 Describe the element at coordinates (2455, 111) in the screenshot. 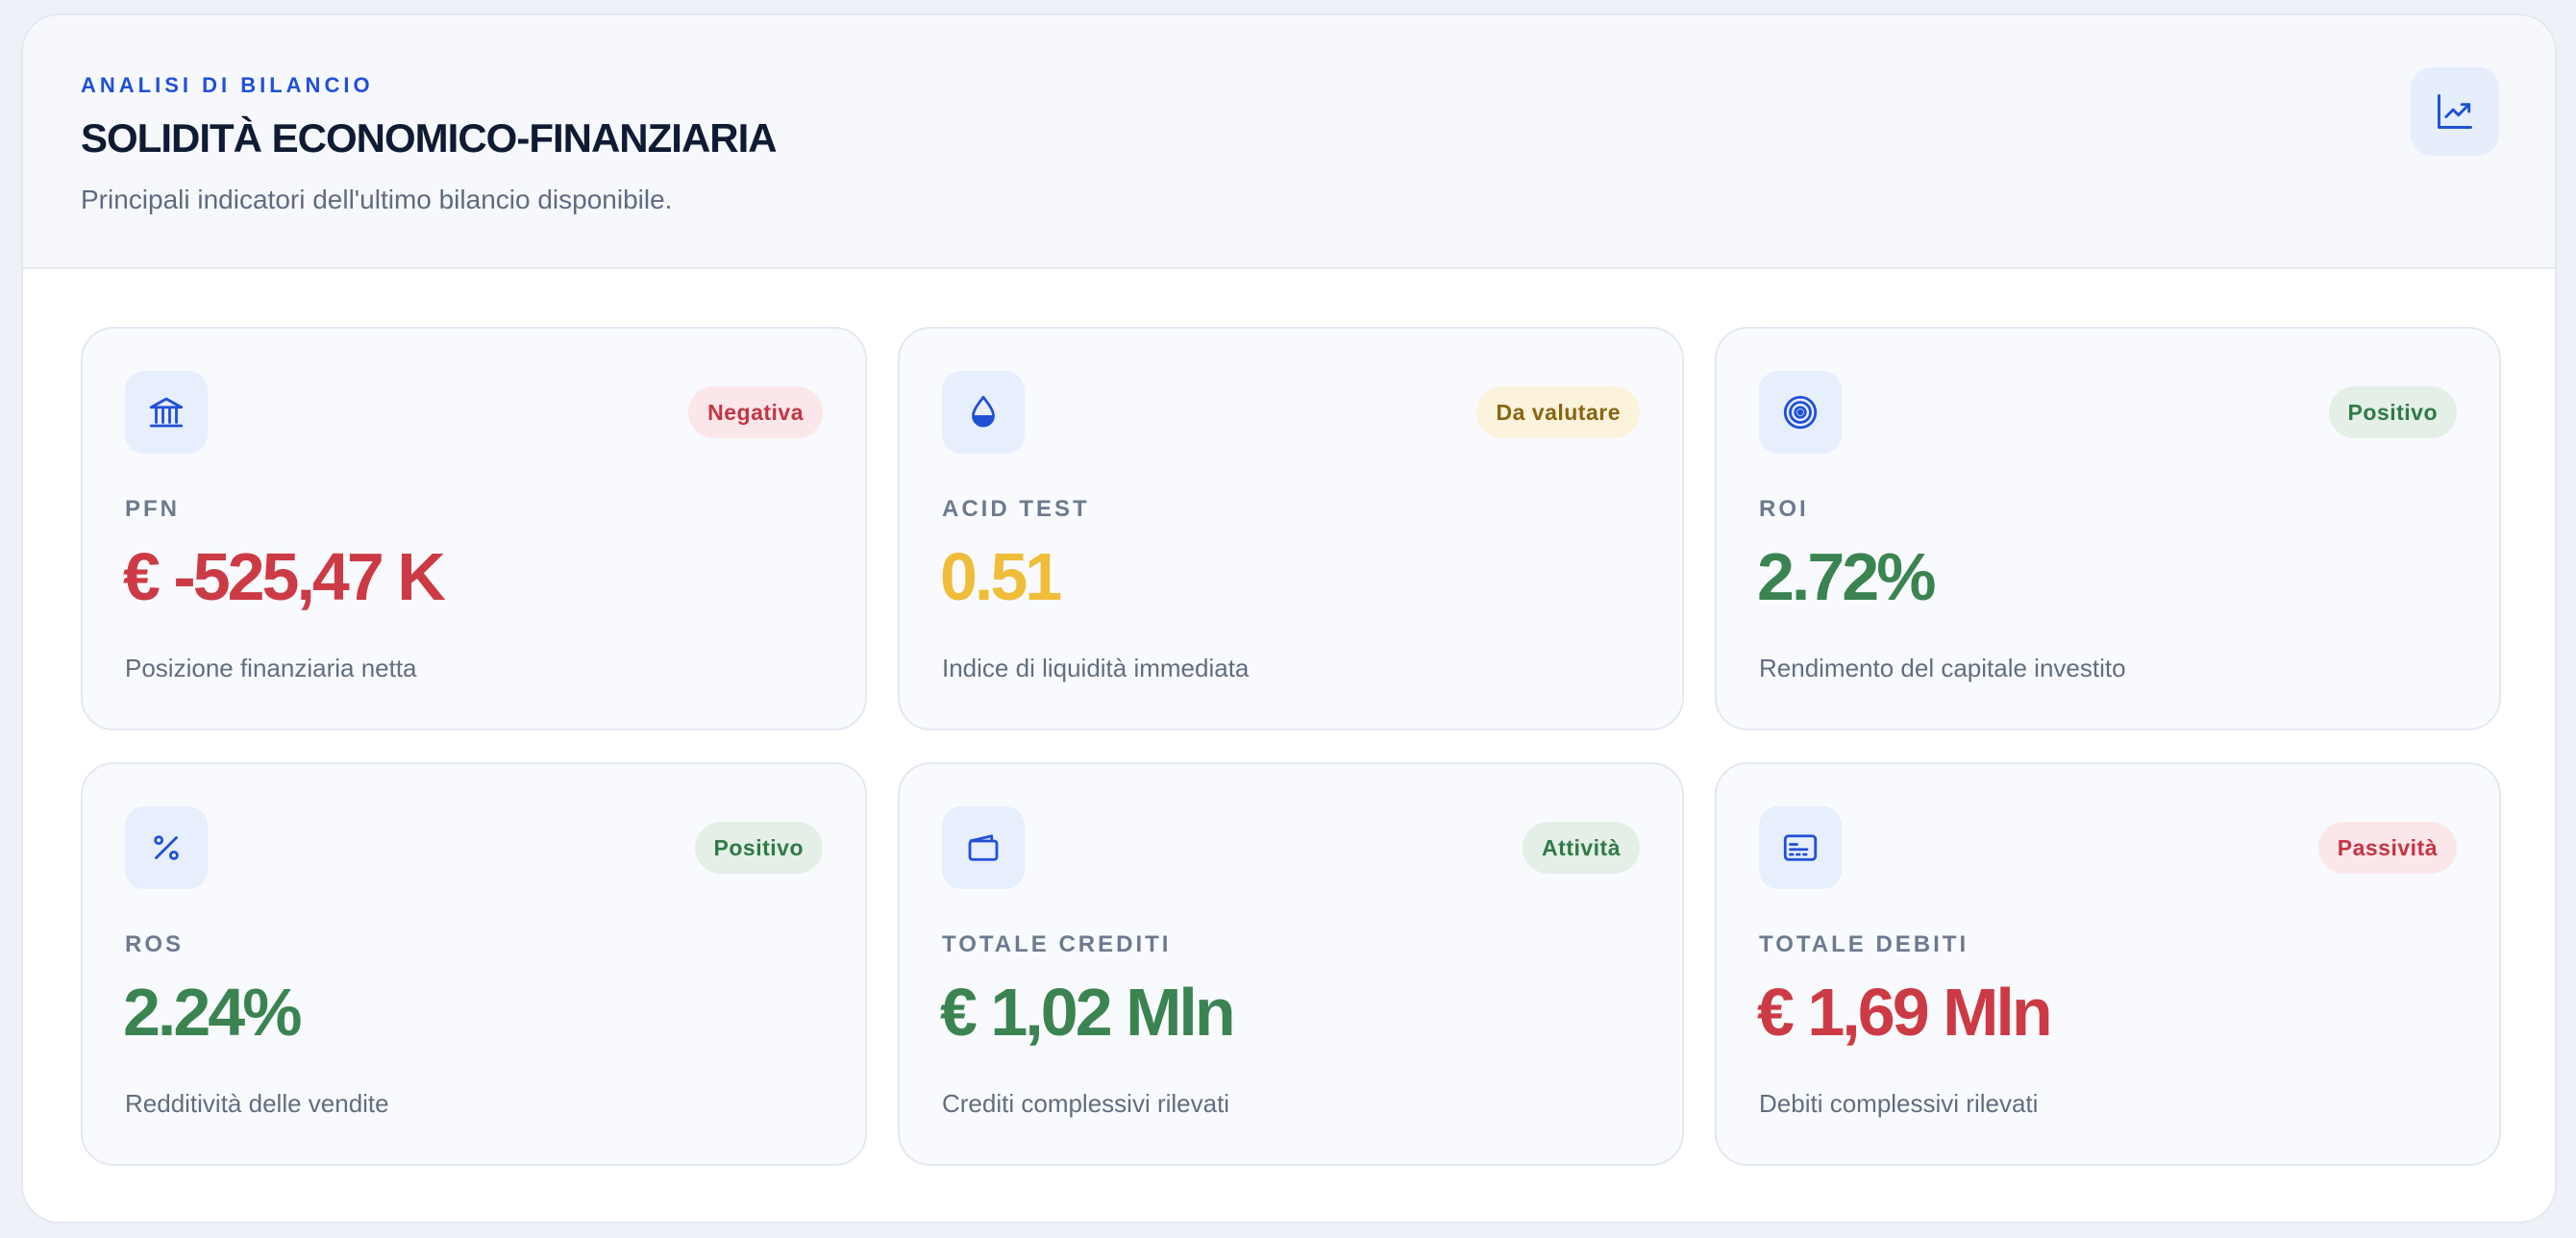

I see `chart-trend-icon` at that location.